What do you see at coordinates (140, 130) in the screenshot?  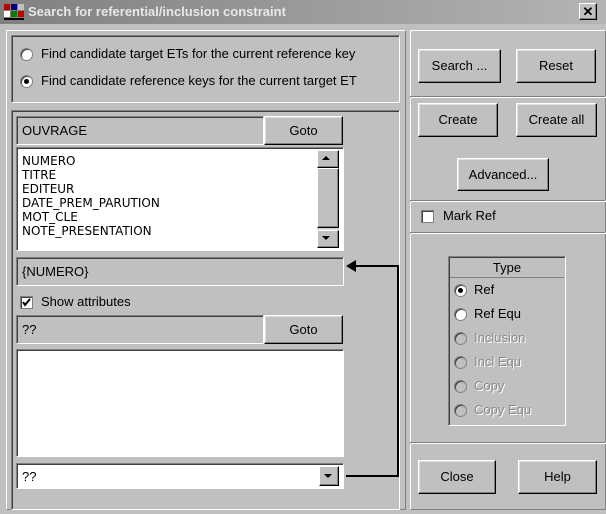 I see `target-et-name-field: OUVRAGE` at bounding box center [140, 130].